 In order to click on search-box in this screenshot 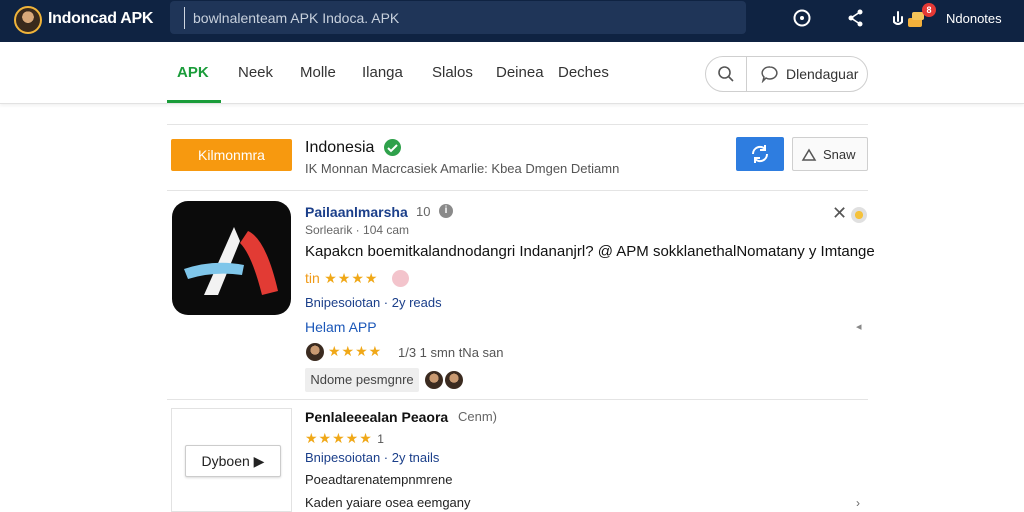, I will do `click(536, 17)`.